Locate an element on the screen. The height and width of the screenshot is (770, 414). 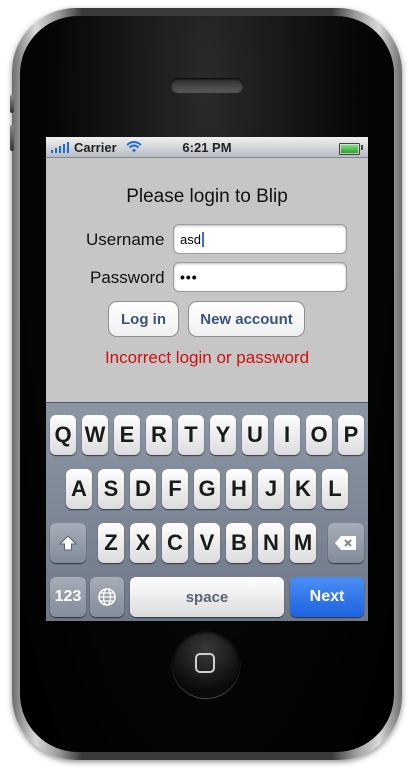
key-v: V is located at coordinates (207, 543).